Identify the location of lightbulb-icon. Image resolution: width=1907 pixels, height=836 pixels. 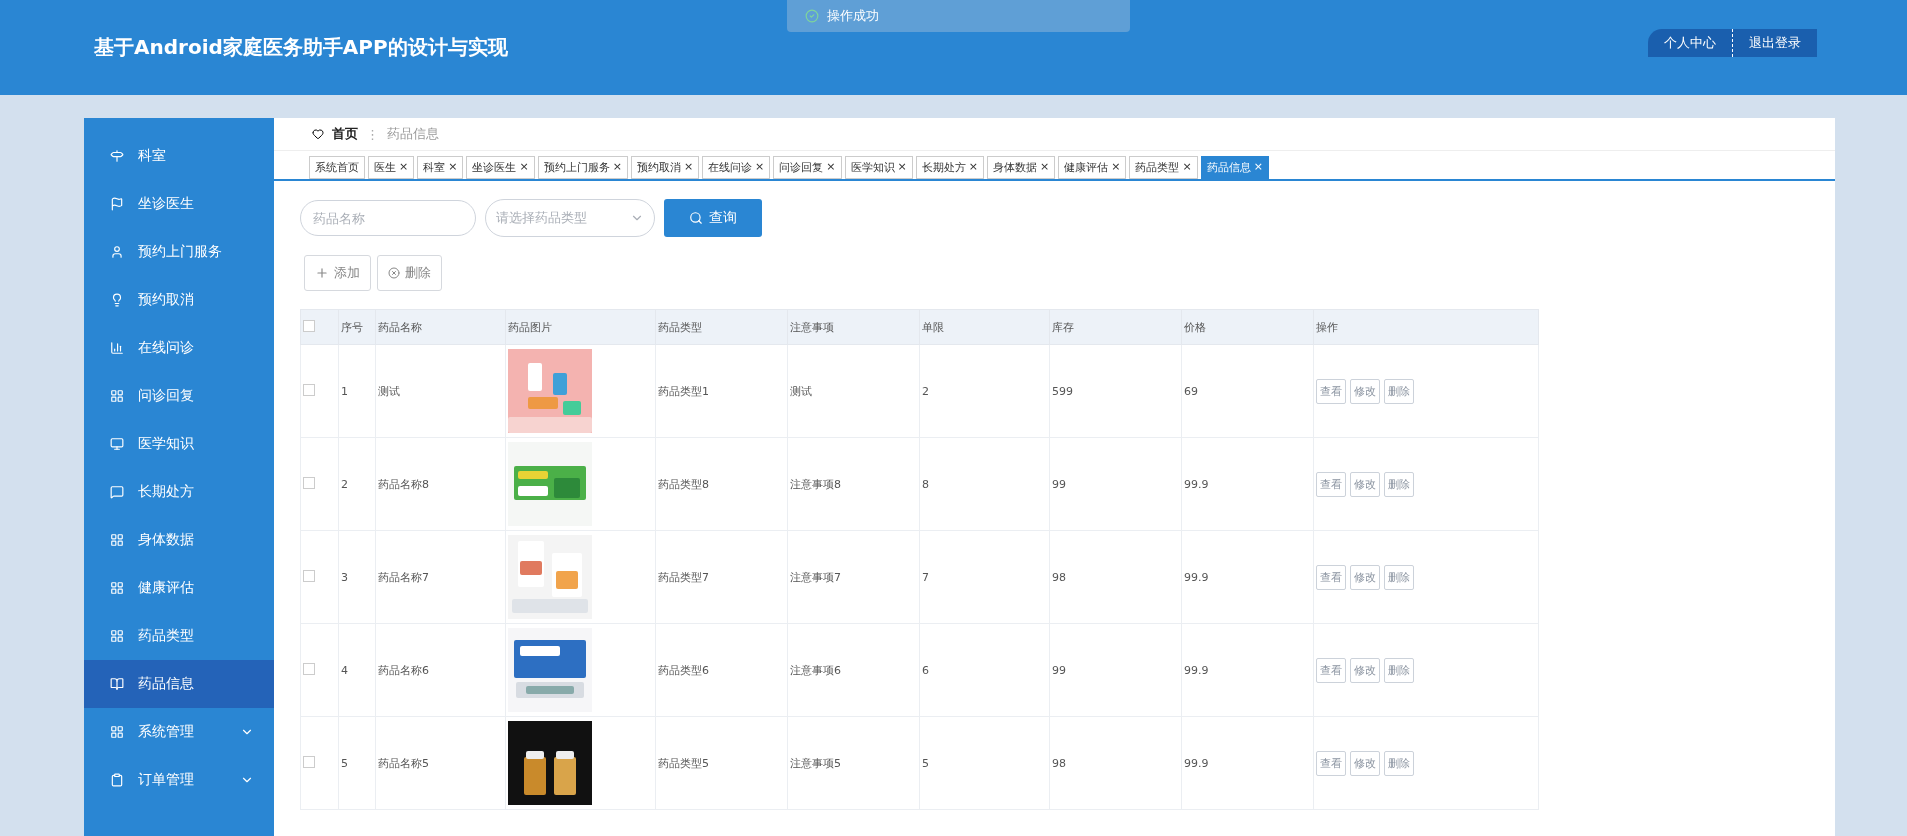
(117, 300).